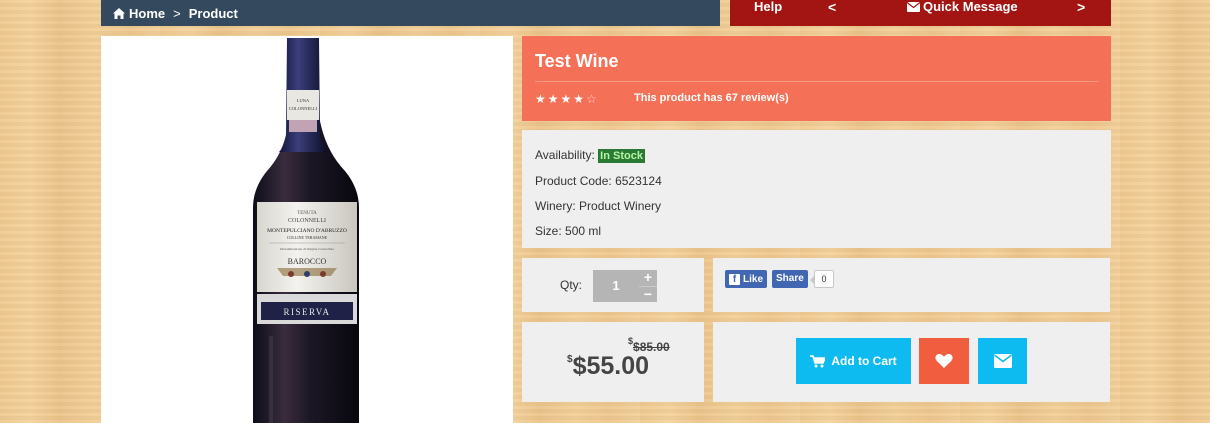  I want to click on size-row: Size: 500 ml, so click(568, 231).